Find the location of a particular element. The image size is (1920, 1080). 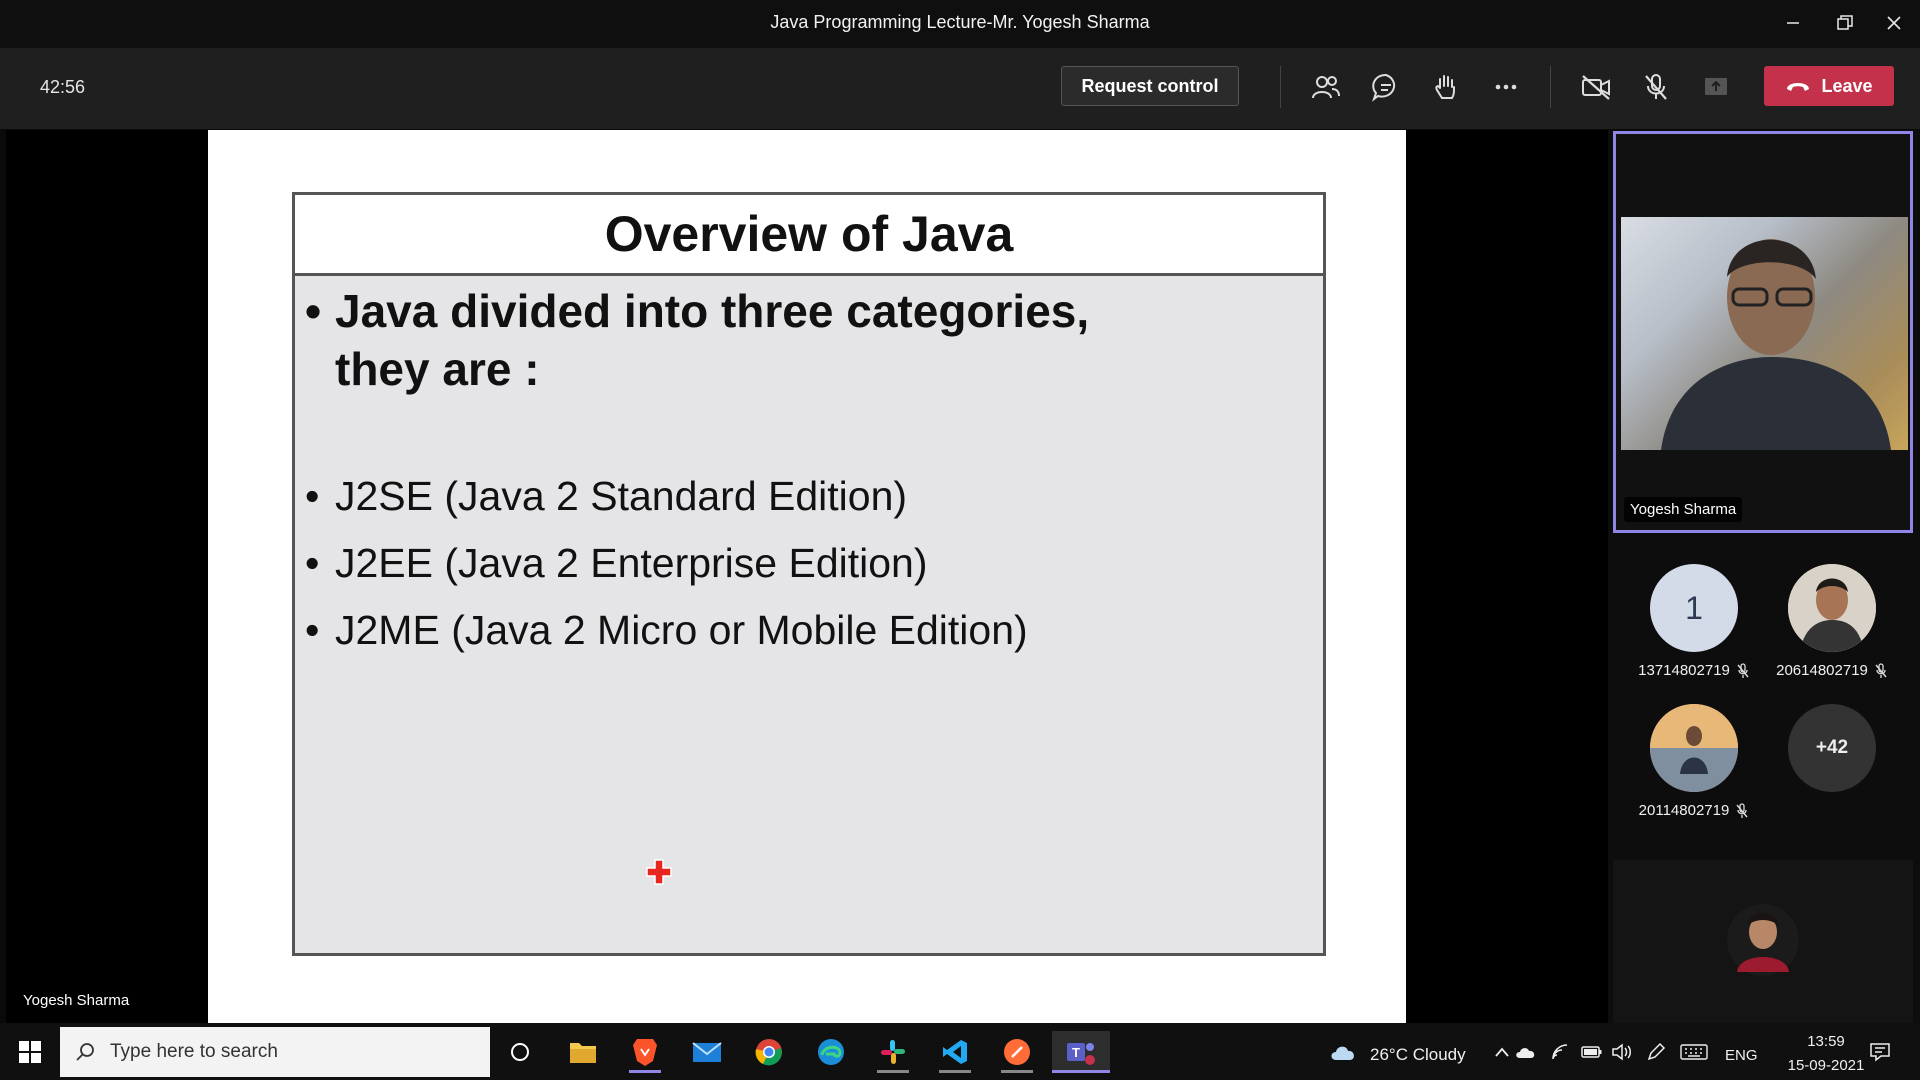

postman-icon is located at coordinates (1017, 1052).